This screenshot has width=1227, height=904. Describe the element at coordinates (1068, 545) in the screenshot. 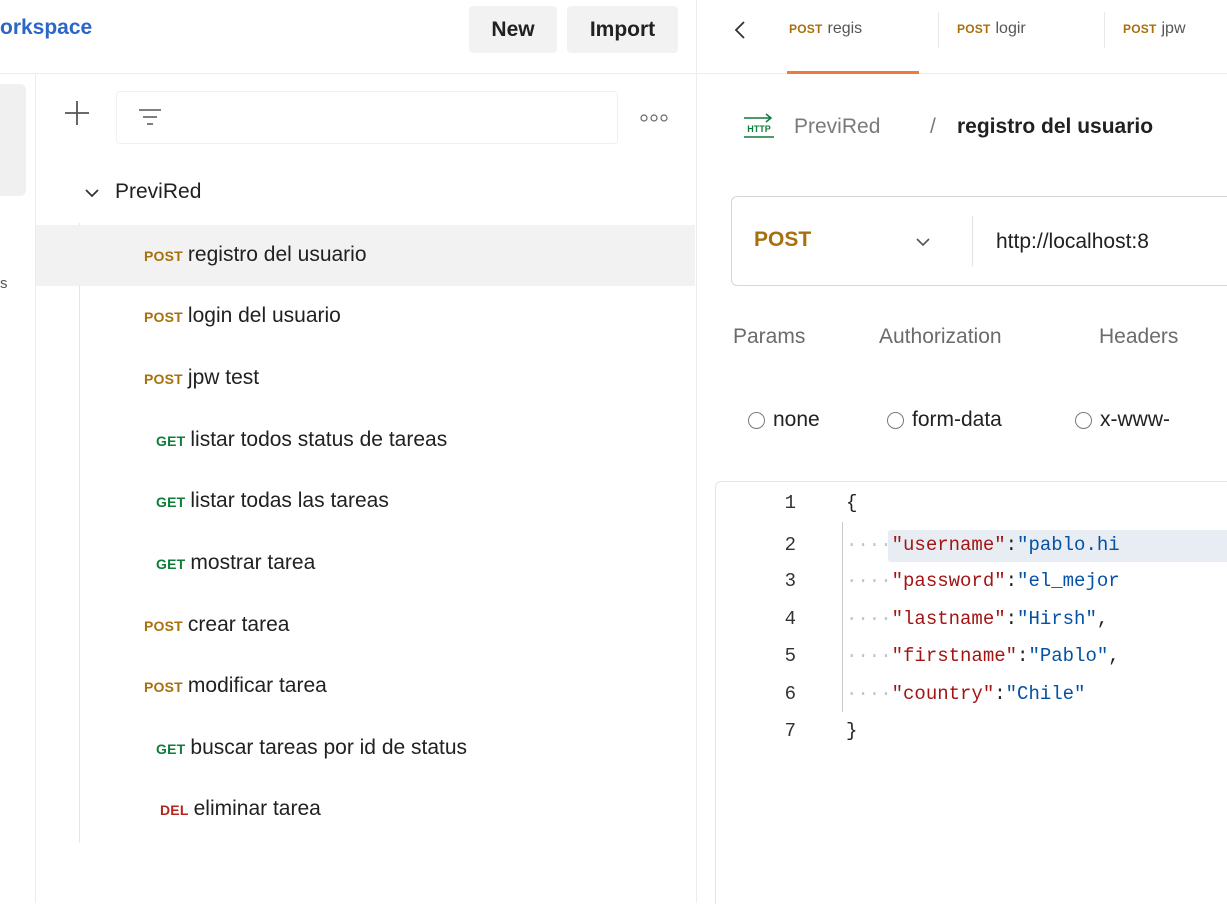

I see `json-value: "pablo.hi` at that location.